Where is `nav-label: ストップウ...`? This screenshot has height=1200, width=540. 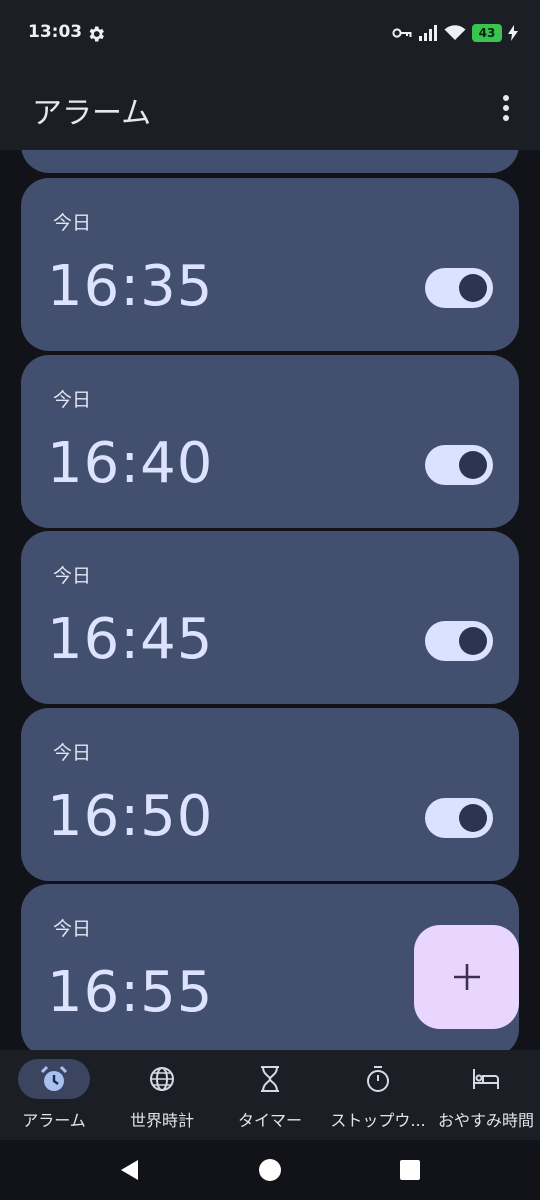 nav-label: ストップウ... is located at coordinates (378, 1120).